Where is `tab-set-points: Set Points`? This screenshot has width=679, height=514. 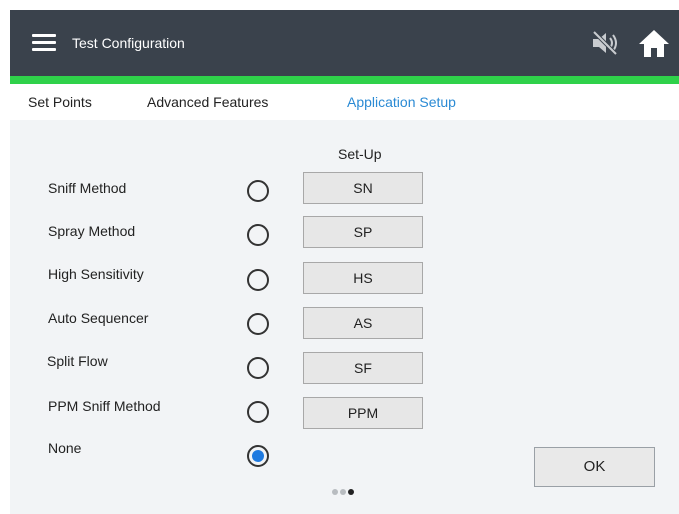 tab-set-points: Set Points is located at coordinates (60, 102).